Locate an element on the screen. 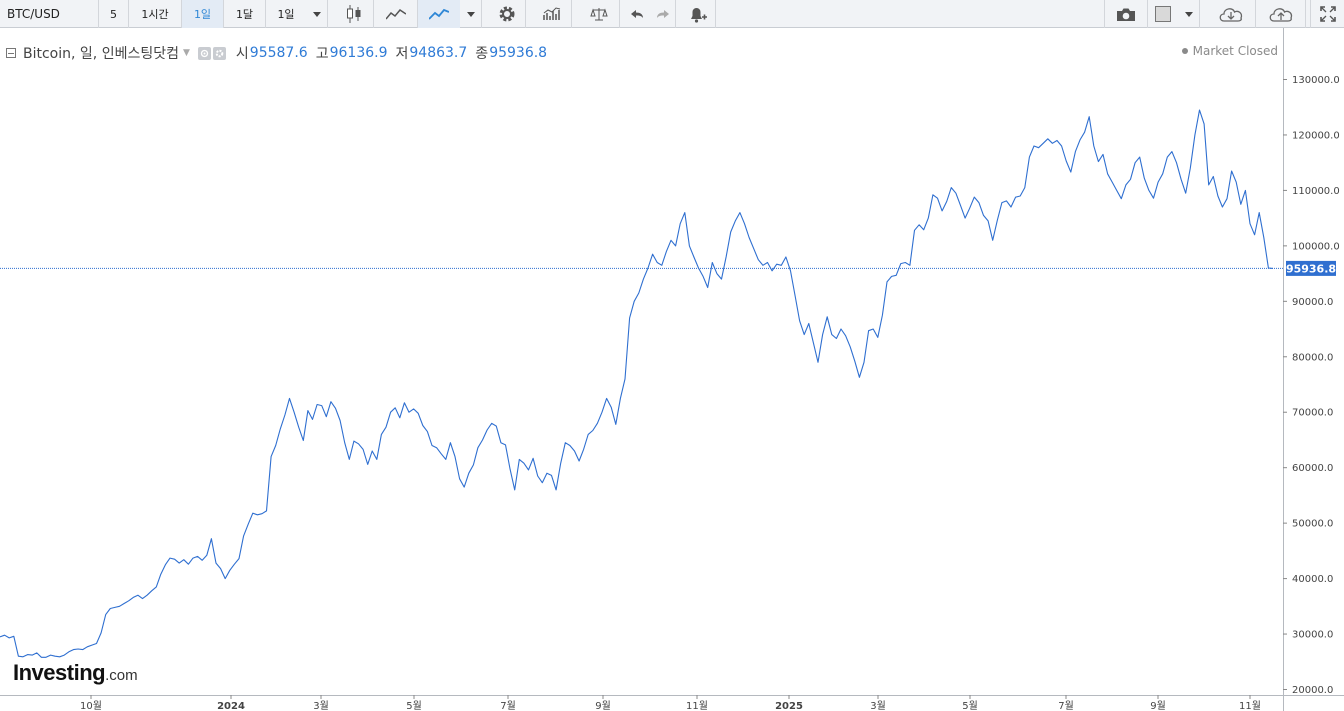  last-price-tag-text: 95936.8 is located at coordinates (1311, 268).